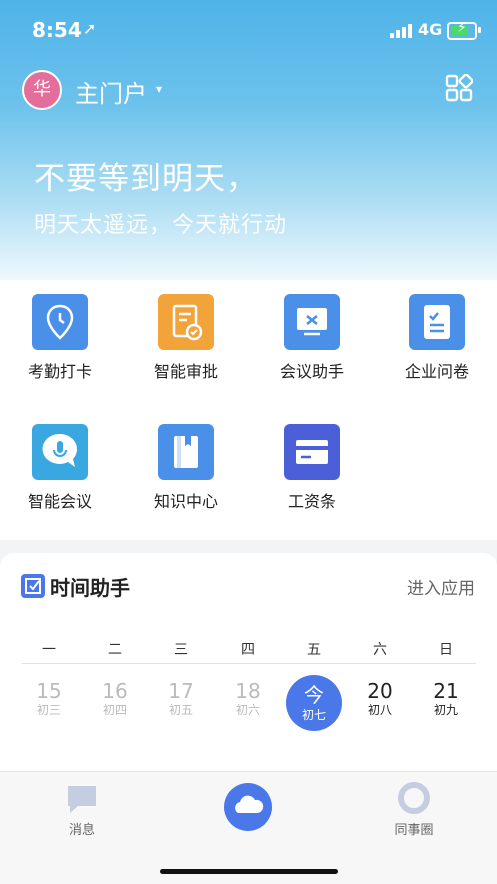 The height and width of the screenshot is (884, 497). Describe the element at coordinates (180, 710) in the screenshot. I see `lunar-date: 初五` at that location.